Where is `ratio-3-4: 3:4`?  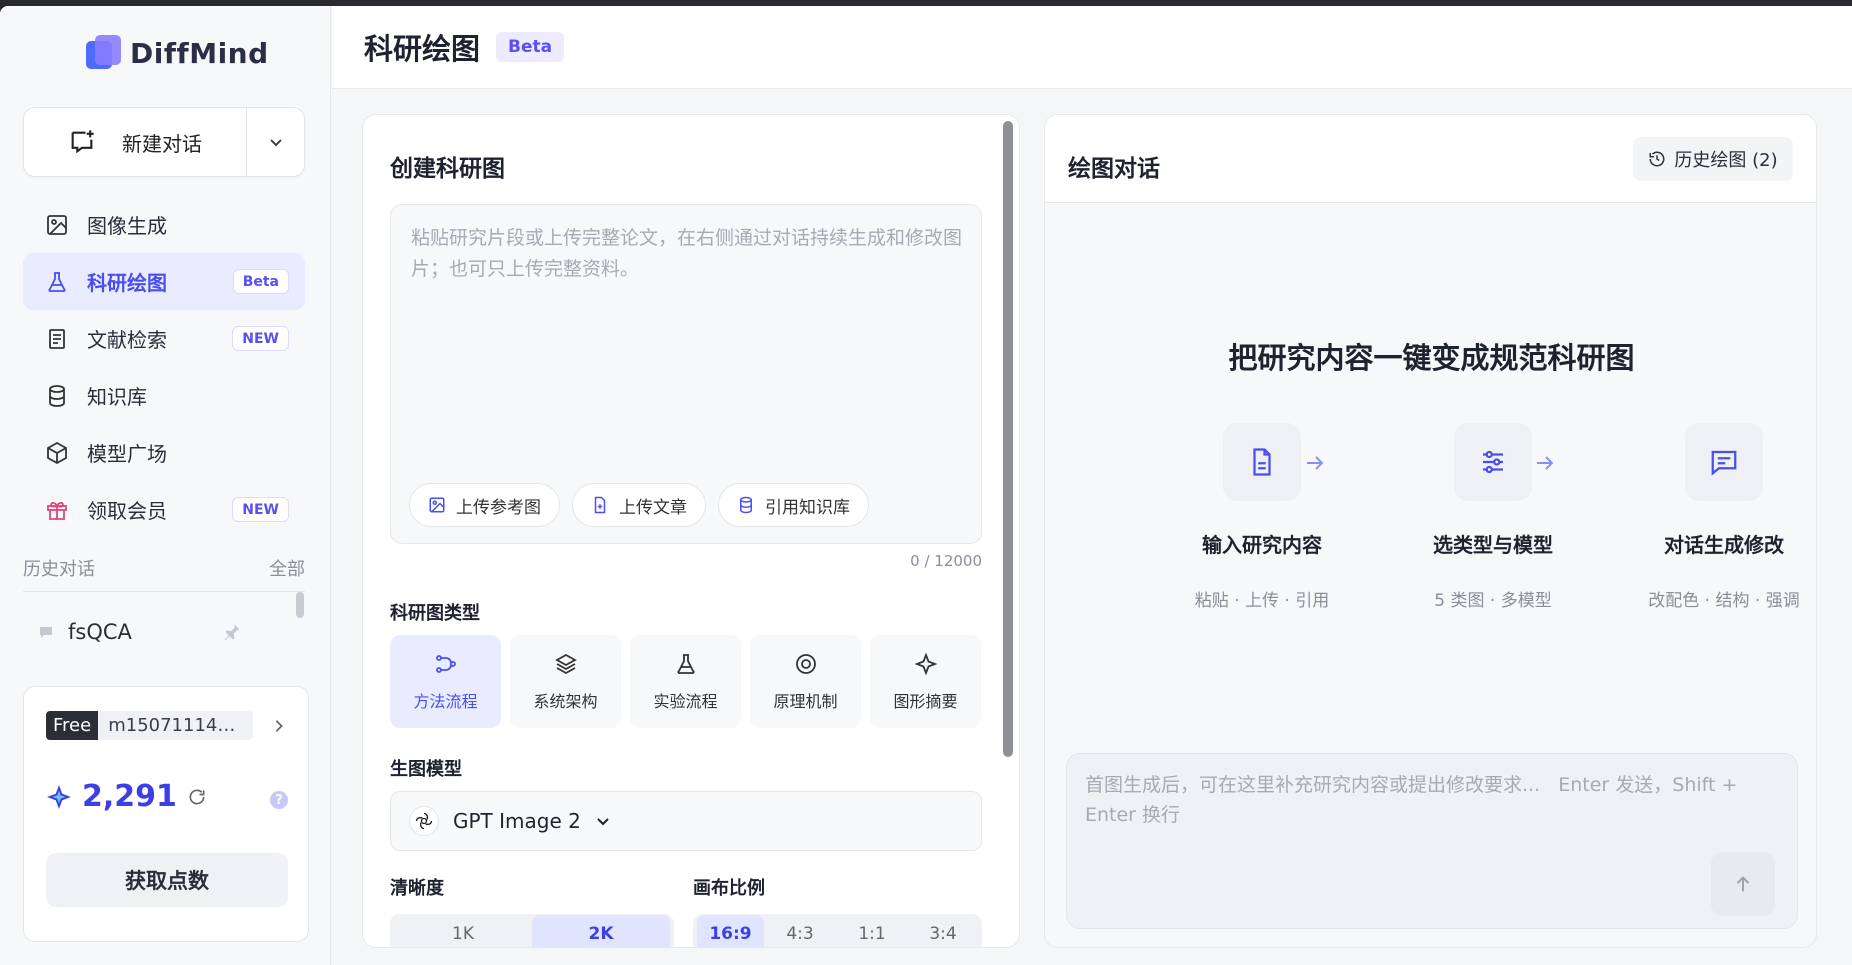 ratio-3-4: 3:4 is located at coordinates (943, 931).